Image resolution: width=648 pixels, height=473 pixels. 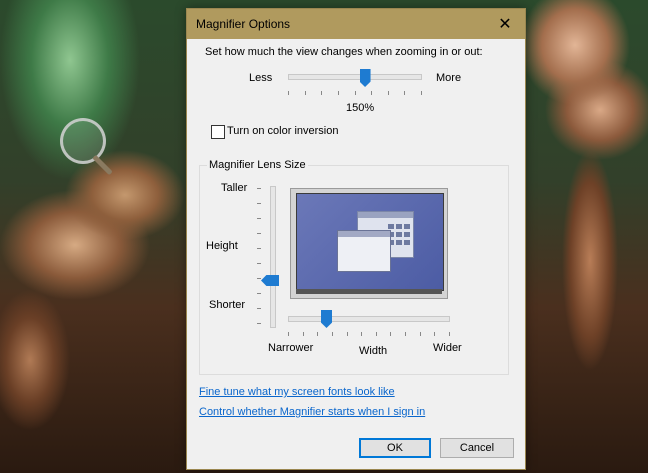 What do you see at coordinates (373, 351) in the screenshot?
I see `width-label: Width` at bounding box center [373, 351].